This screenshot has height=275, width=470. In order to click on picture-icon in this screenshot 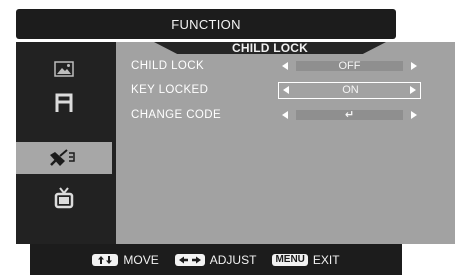, I will do `click(64, 69)`.